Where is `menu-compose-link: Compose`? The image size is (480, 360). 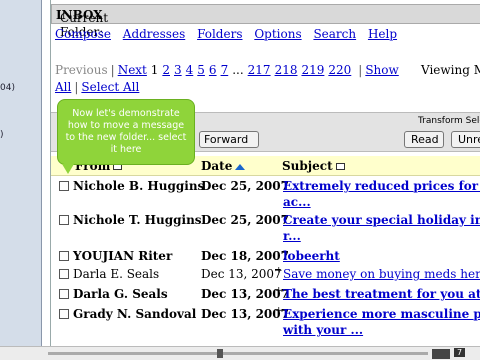 menu-compose-link: Compose is located at coordinates (83, 34).